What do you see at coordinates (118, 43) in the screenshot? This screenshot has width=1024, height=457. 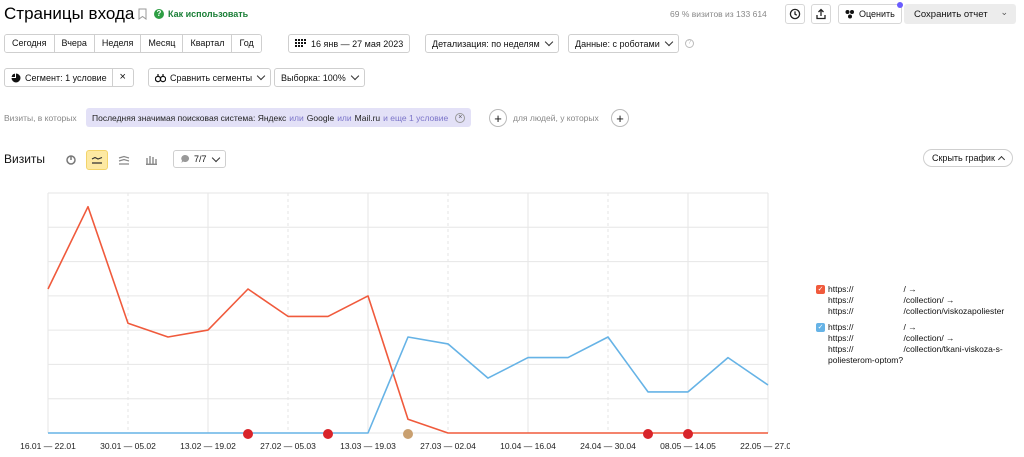 I see `period-week: Неделя` at bounding box center [118, 43].